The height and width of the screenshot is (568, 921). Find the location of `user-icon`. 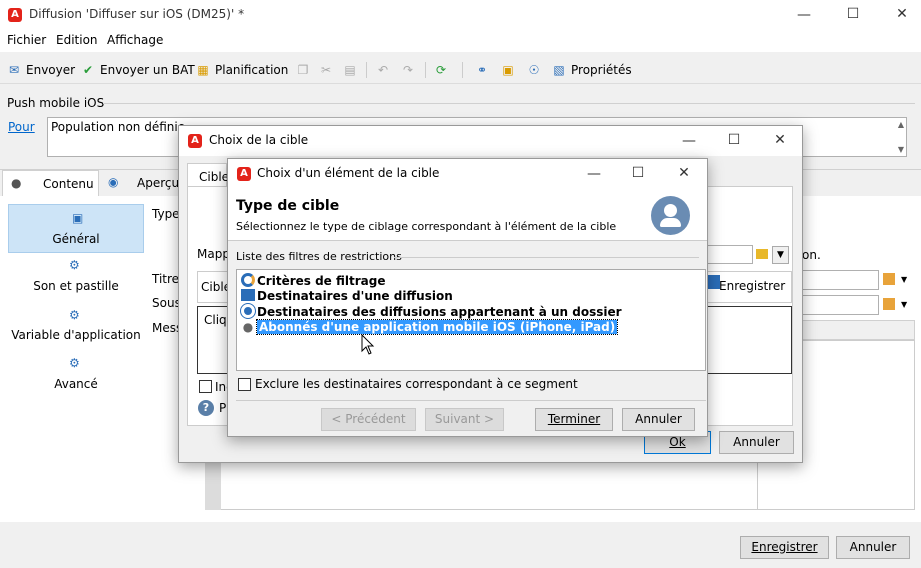

user-icon is located at coordinates (670, 215).